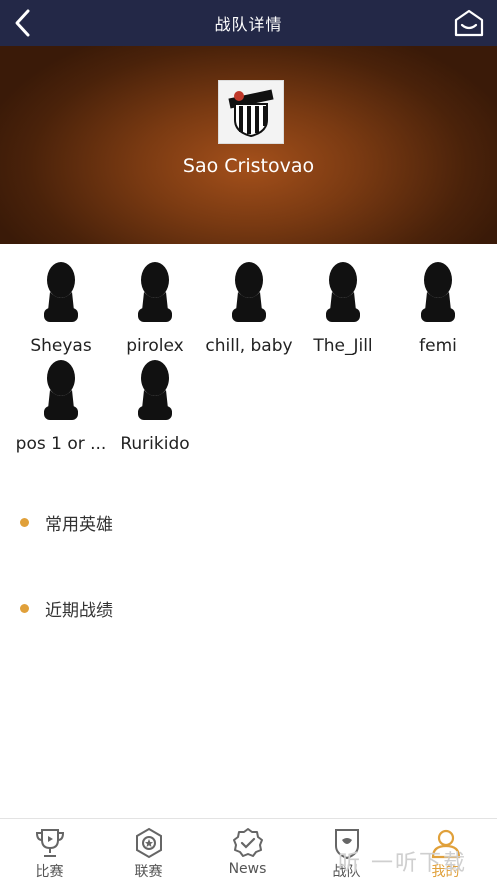 This screenshot has width=497, height=884. What do you see at coordinates (346, 844) in the screenshot?
I see `shield-icon` at bounding box center [346, 844].